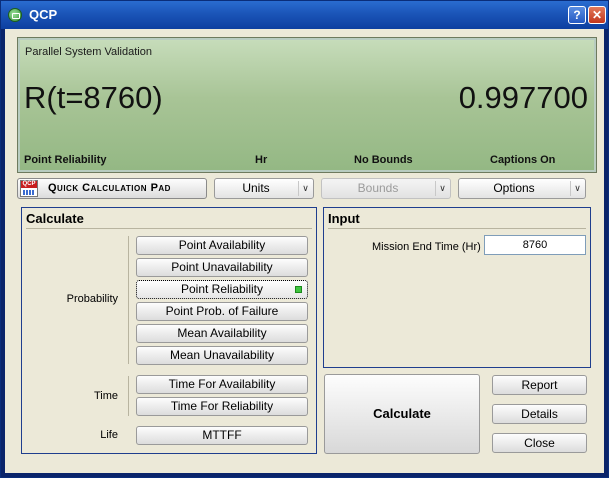  Describe the element at coordinates (522, 188) in the screenshot. I see `options-dropdown: Options ∨` at that location.